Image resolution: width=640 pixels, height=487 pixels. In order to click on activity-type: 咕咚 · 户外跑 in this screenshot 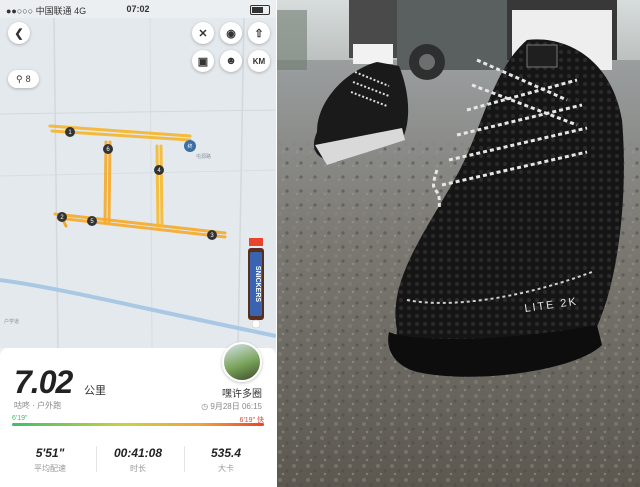, I will do `click(38, 405)`.